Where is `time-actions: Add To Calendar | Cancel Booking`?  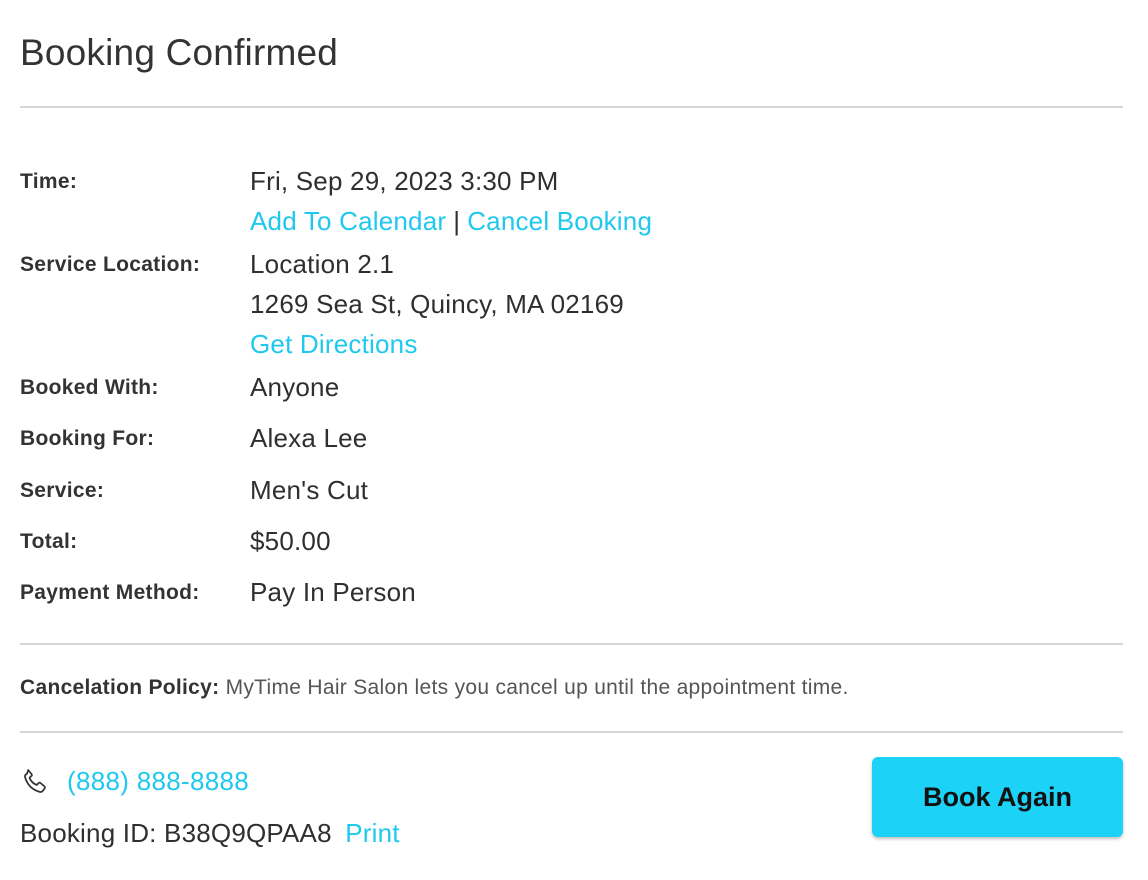 time-actions: Add To Calendar | Cancel Booking is located at coordinates (451, 221).